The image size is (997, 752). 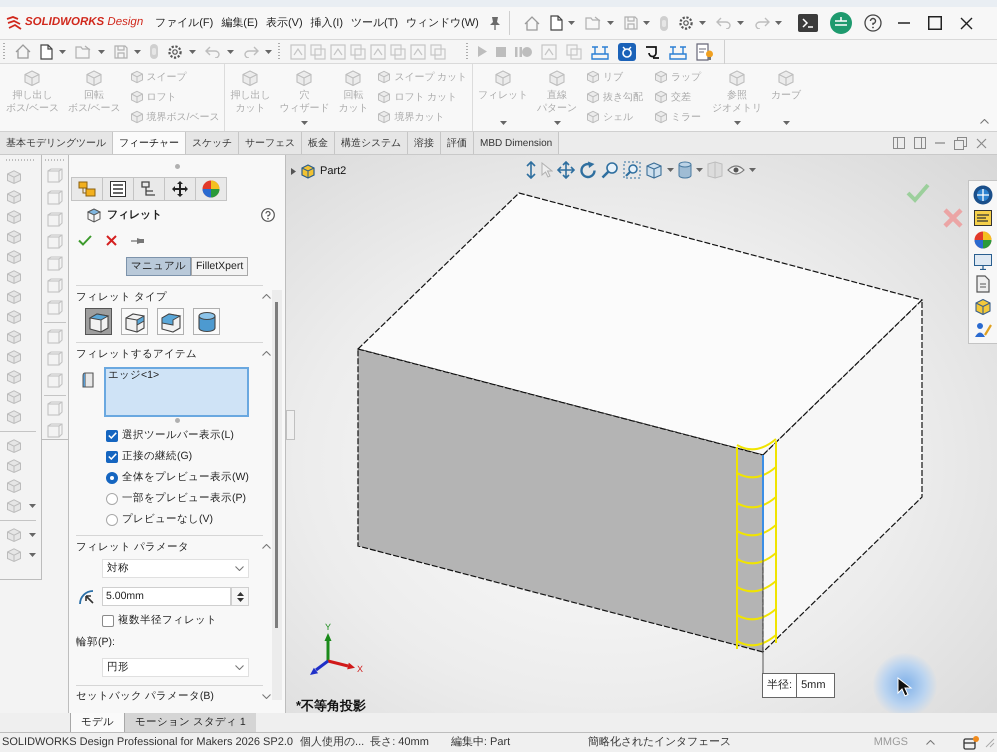 I want to click on ribbon-tab: MBD Dimension, so click(x=517, y=143).